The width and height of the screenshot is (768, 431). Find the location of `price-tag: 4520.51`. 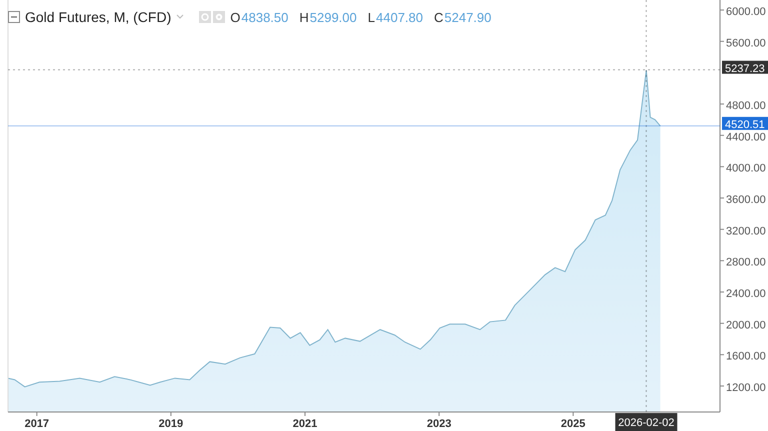

price-tag: 4520.51 is located at coordinates (745, 123).